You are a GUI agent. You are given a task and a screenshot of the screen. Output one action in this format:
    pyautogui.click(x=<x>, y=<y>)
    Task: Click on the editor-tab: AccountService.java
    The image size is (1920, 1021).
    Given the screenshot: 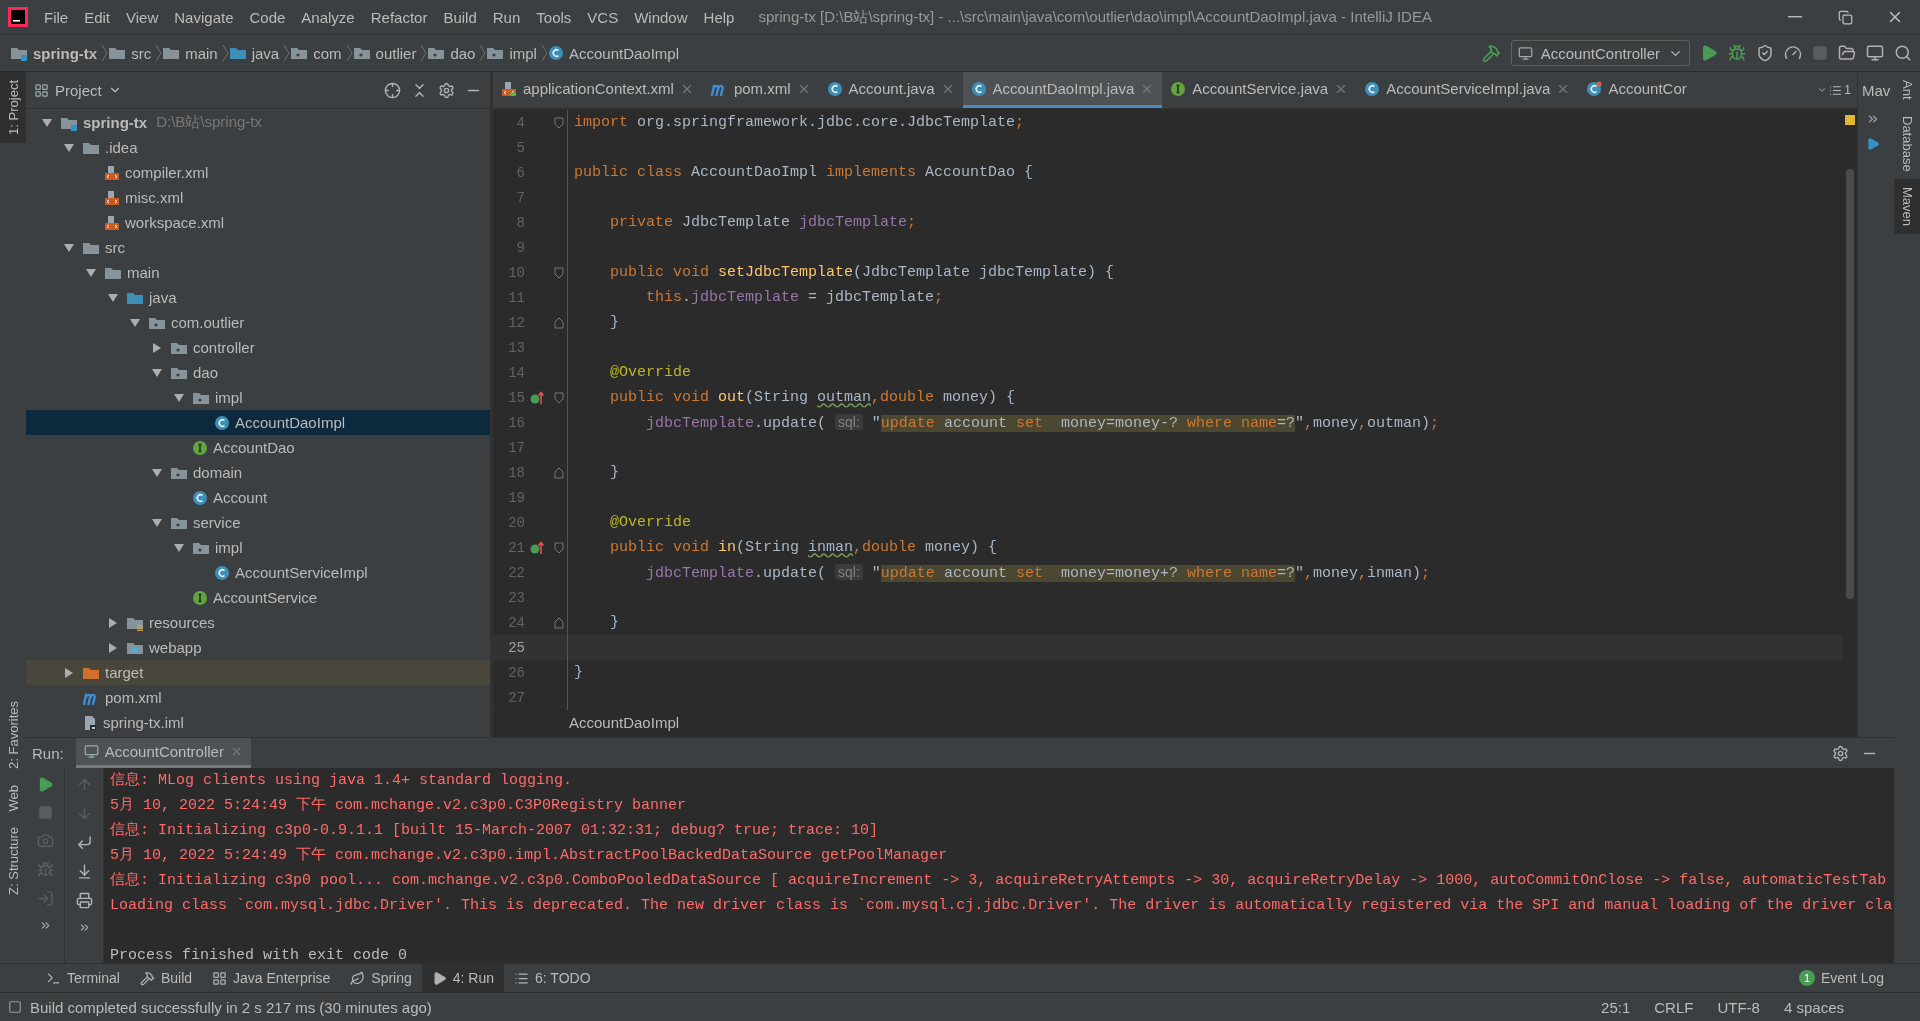 What is the action you would take?
    pyautogui.click(x=1259, y=90)
    